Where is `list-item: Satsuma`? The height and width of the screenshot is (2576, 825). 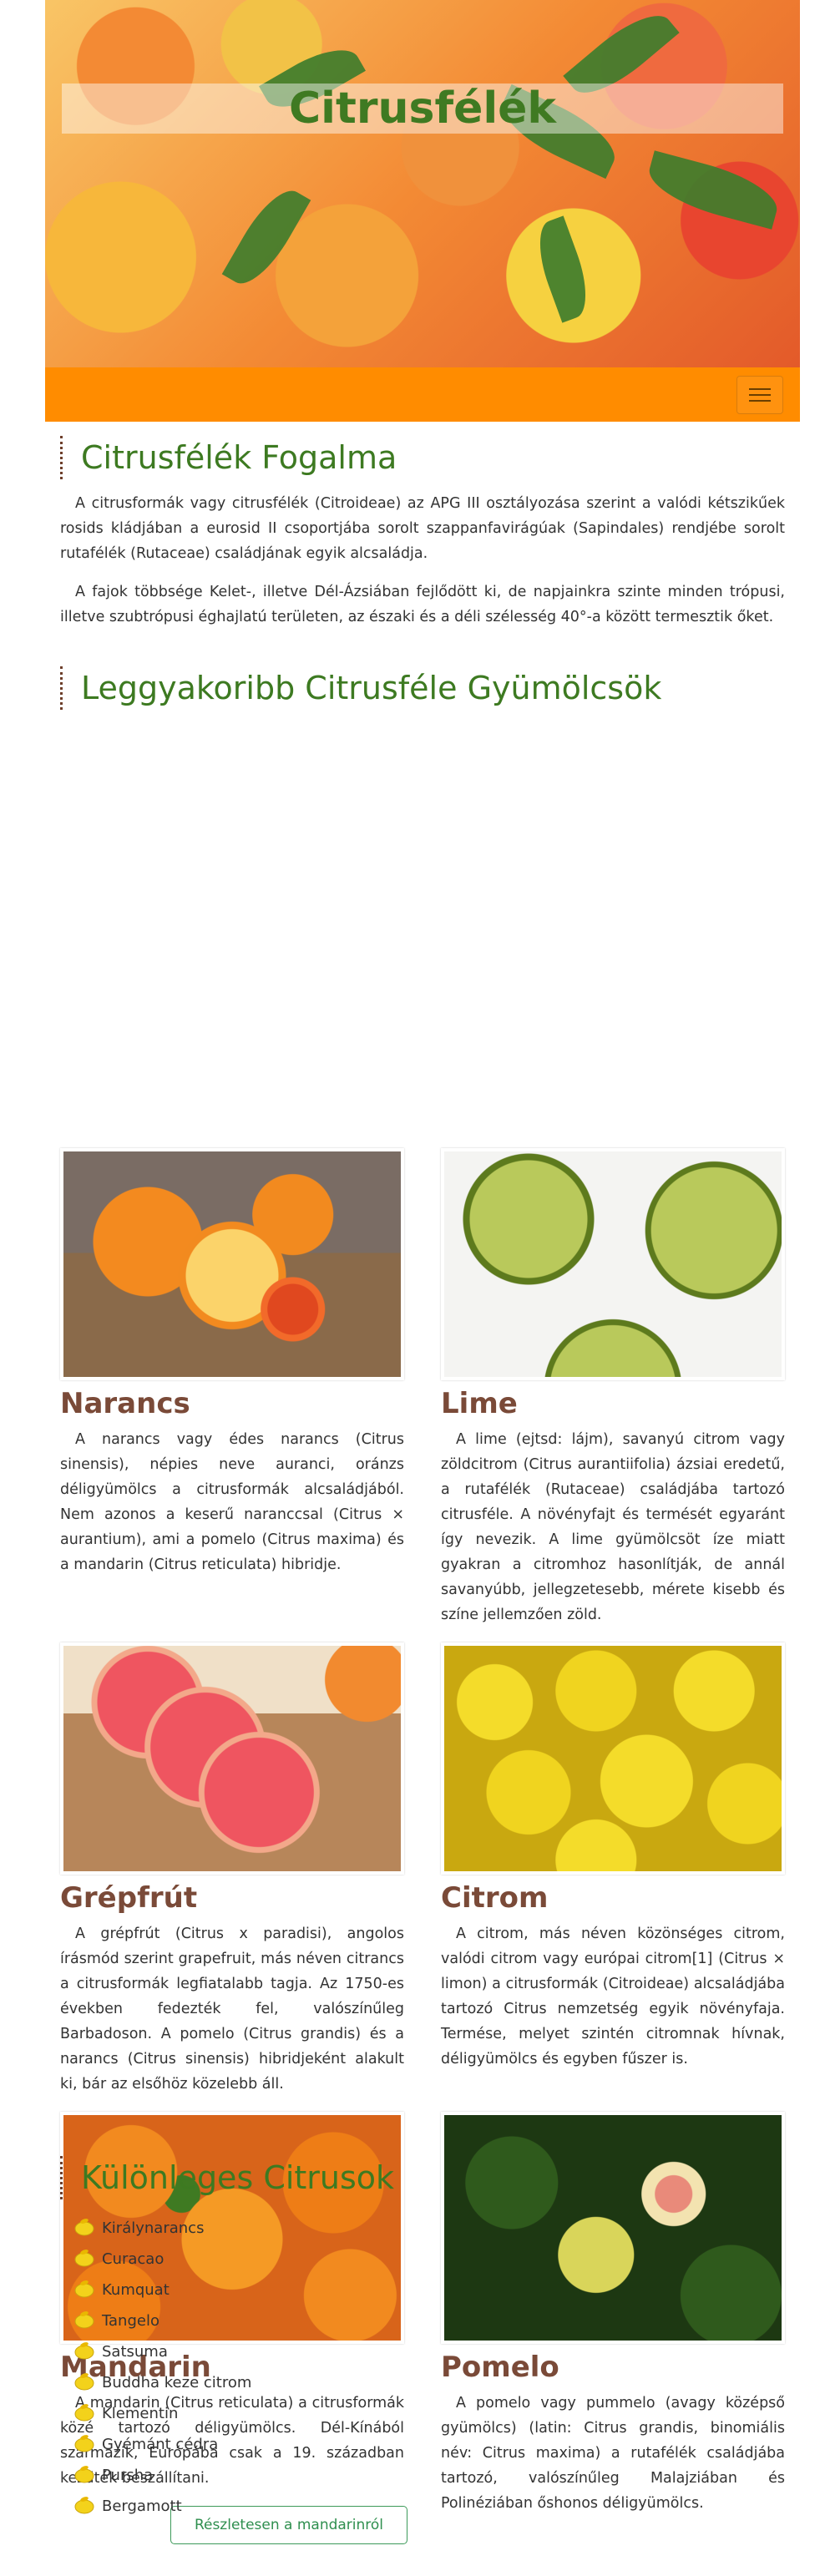 list-item: Satsuma is located at coordinates (162, 2351).